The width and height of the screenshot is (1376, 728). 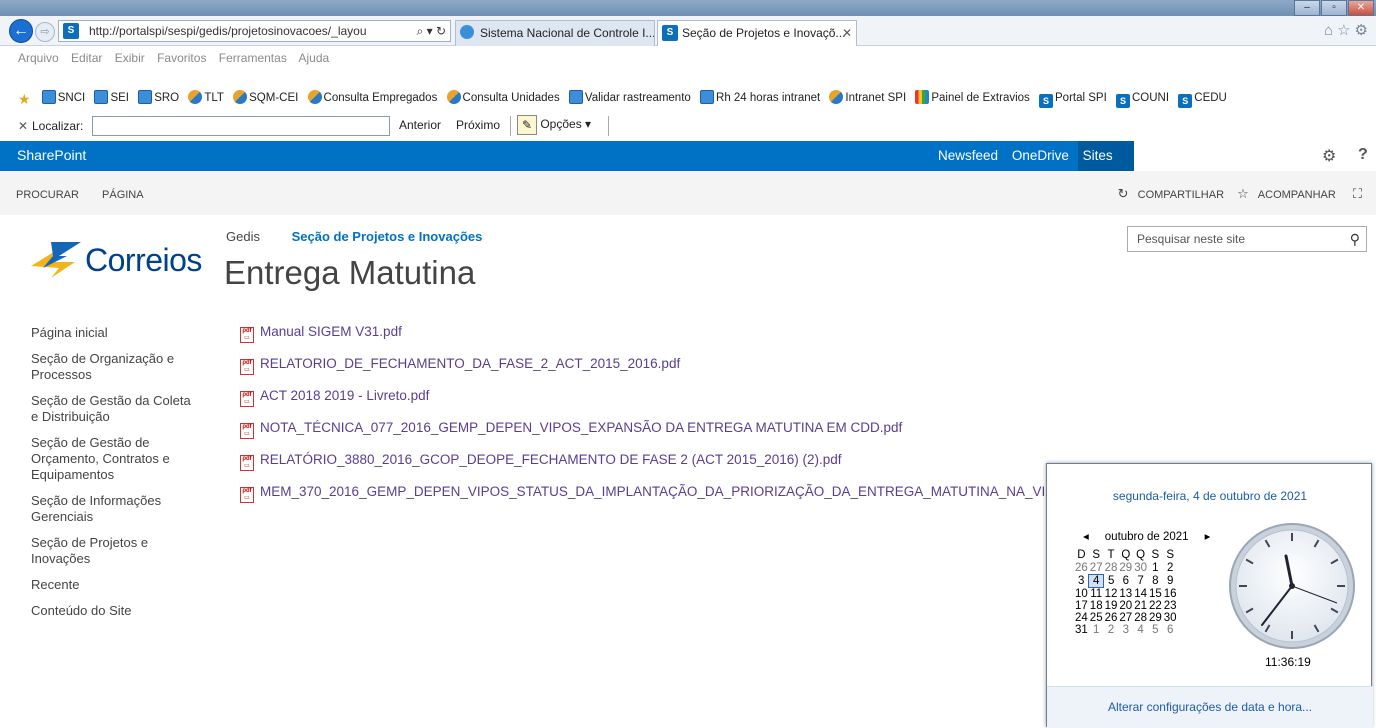 What do you see at coordinates (1096, 581) in the screenshot?
I see `calendar-day-today: 4` at bounding box center [1096, 581].